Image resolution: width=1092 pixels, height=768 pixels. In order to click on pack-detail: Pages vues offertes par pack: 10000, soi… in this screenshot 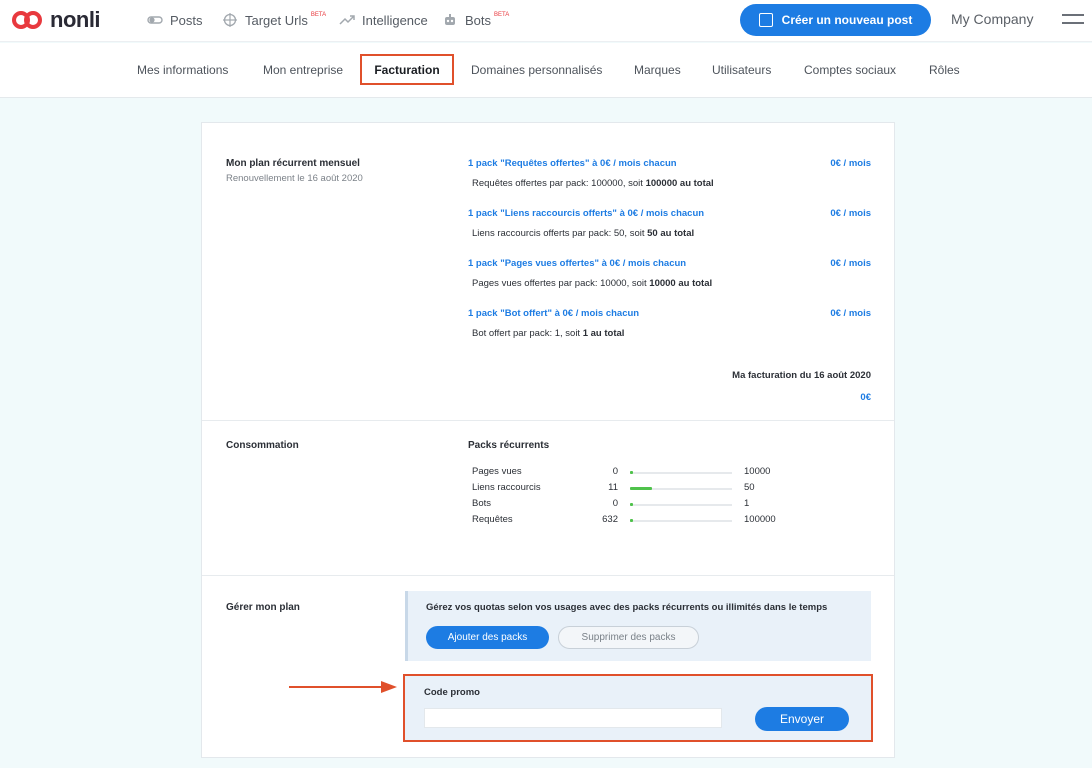, I will do `click(592, 283)`.